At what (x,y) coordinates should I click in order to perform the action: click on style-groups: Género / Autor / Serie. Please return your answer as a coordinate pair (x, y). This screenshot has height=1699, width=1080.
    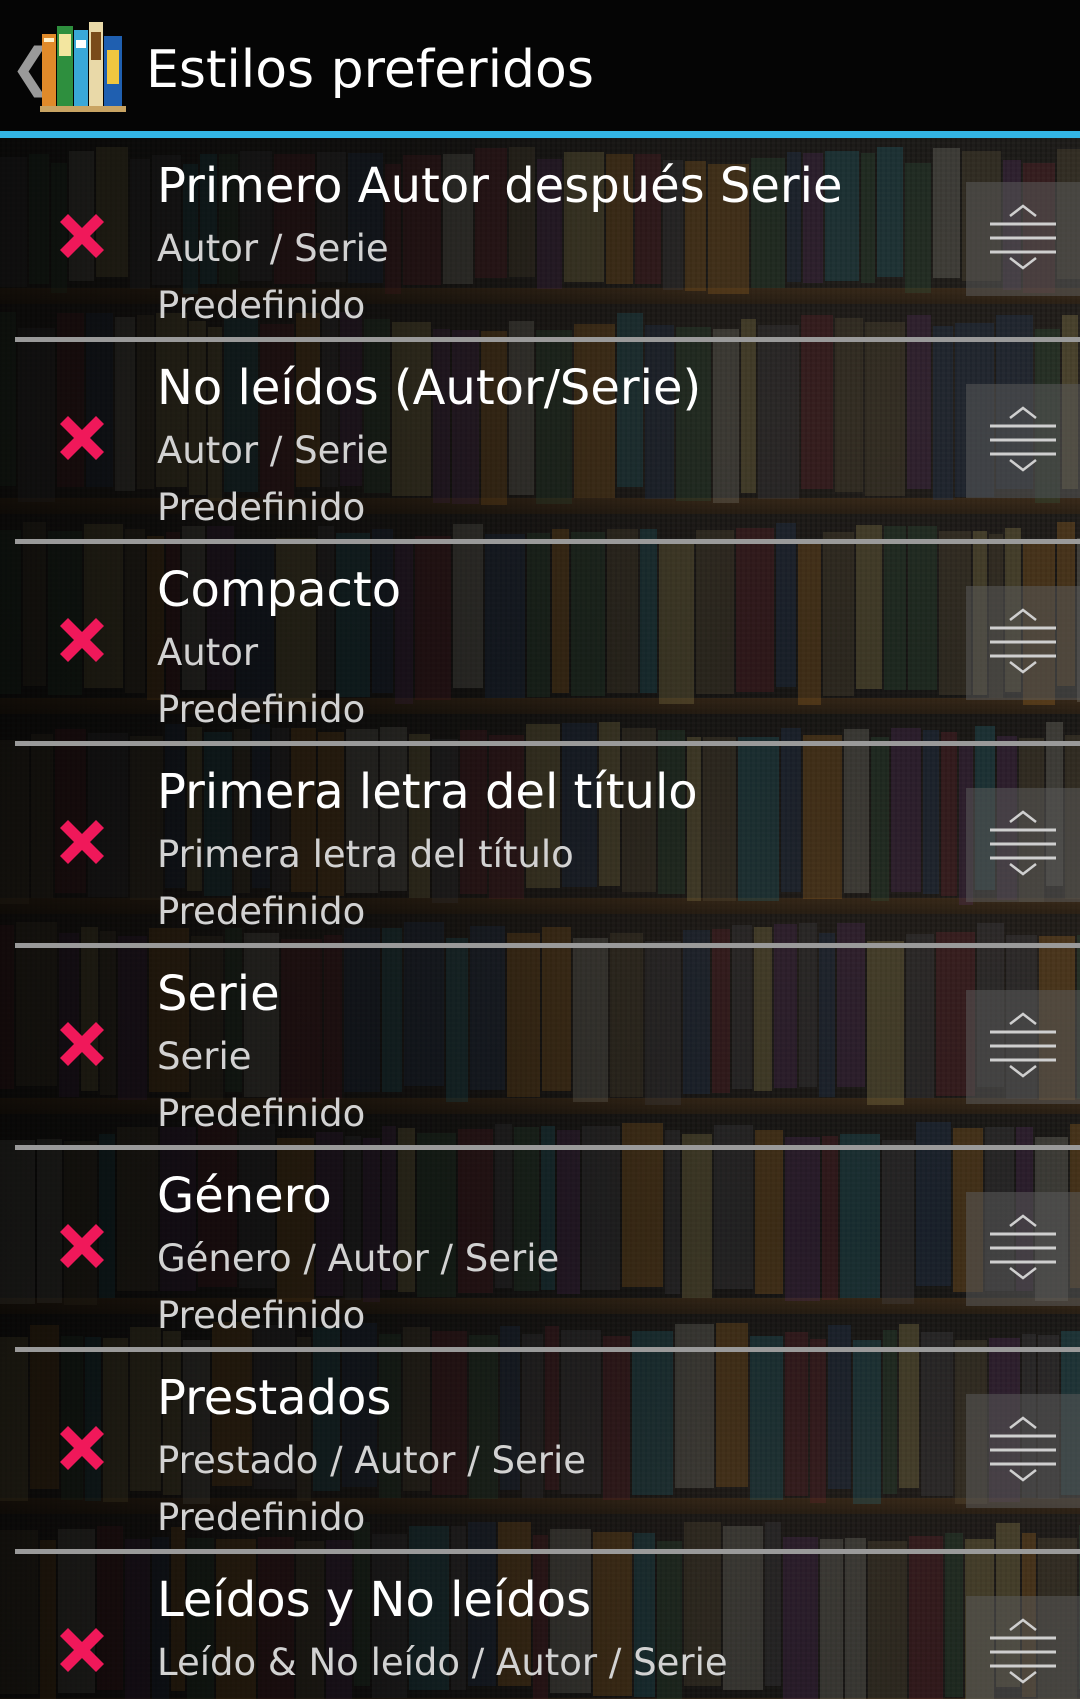
    Looking at the image, I should click on (358, 1258).